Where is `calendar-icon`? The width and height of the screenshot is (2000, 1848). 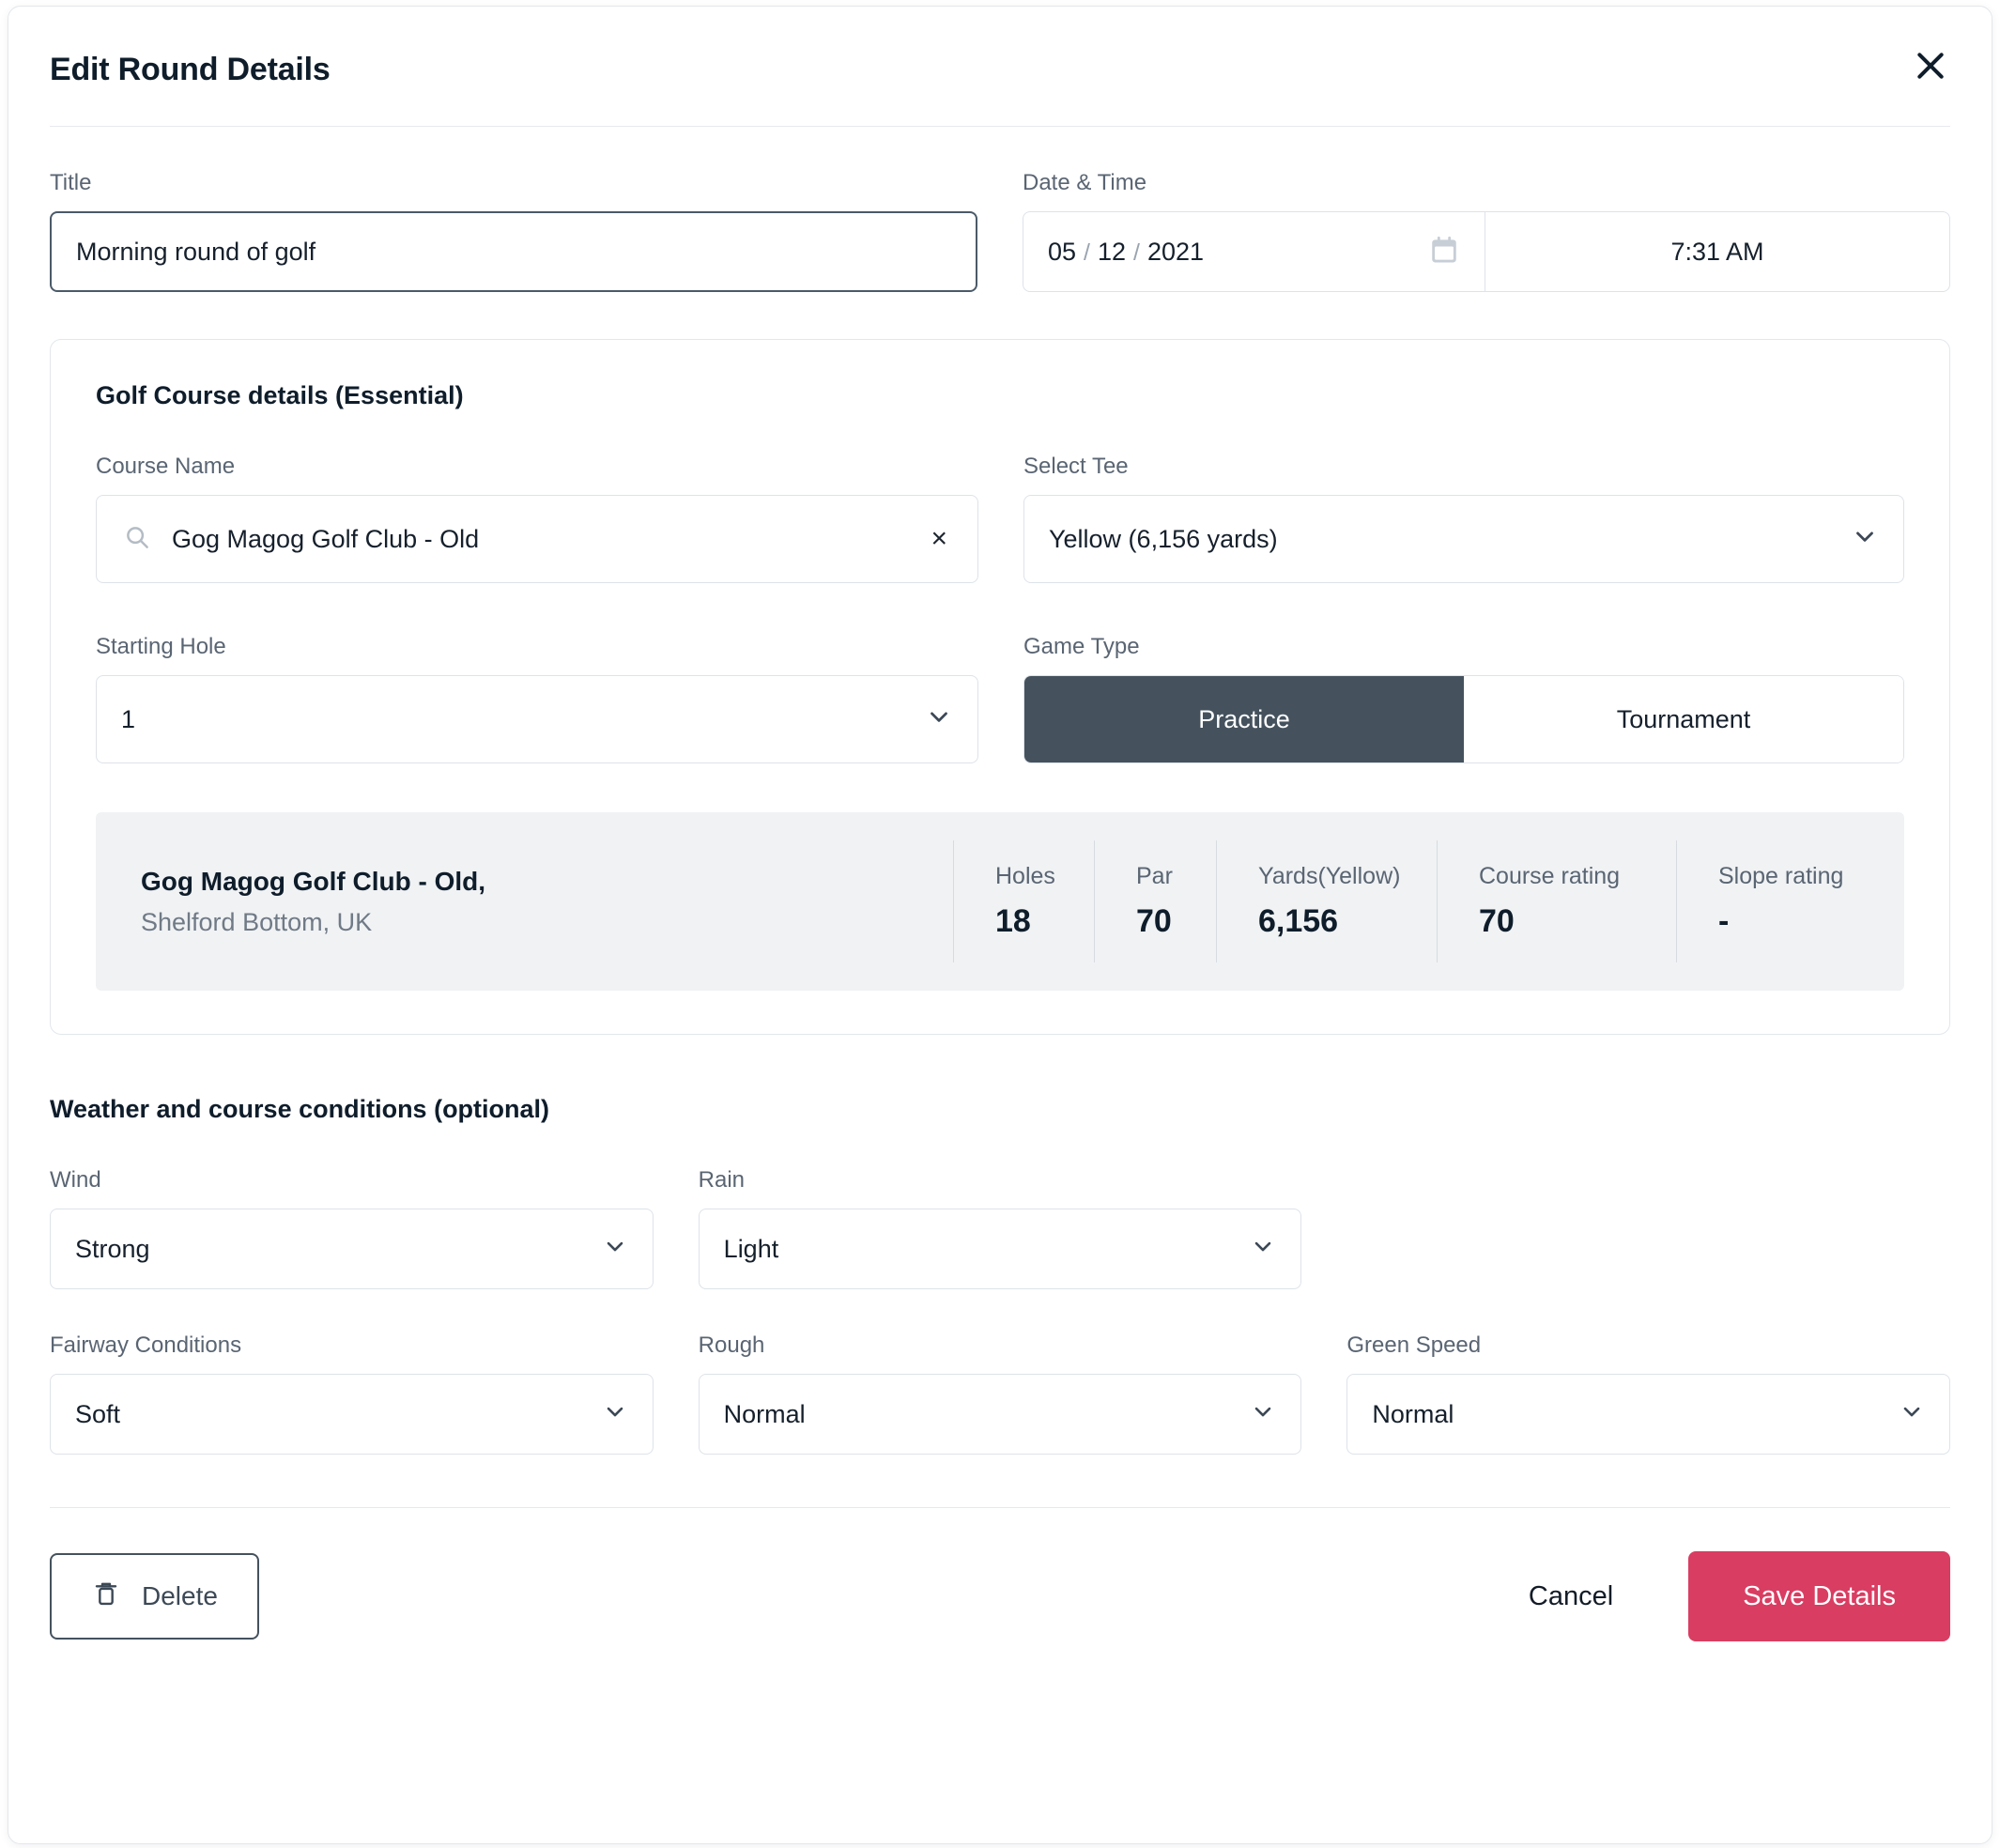 calendar-icon is located at coordinates (1444, 252).